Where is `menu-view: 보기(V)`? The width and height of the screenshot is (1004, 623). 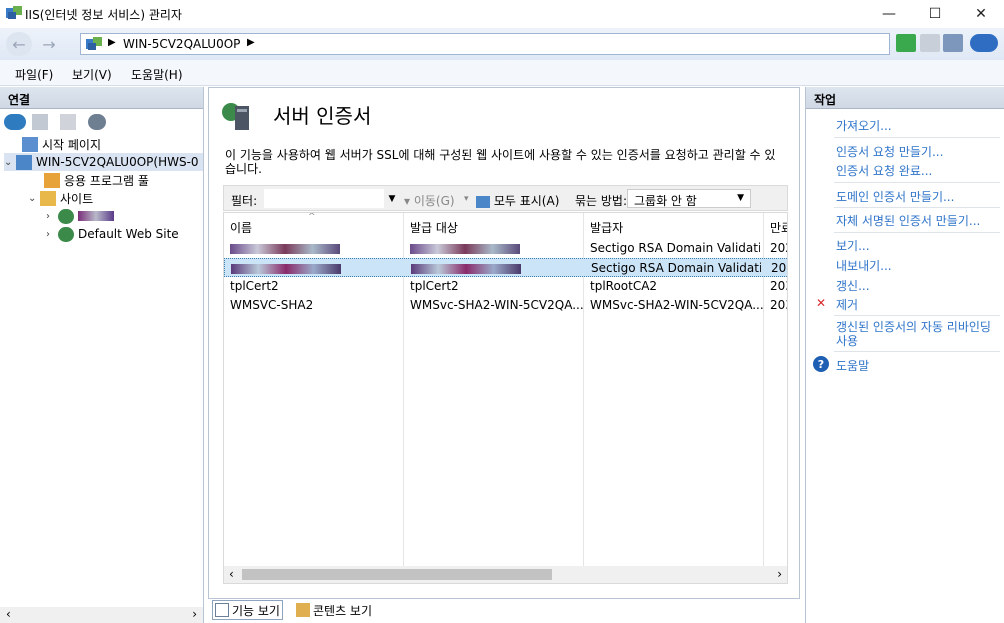
menu-view: 보기(V) is located at coordinates (92, 74).